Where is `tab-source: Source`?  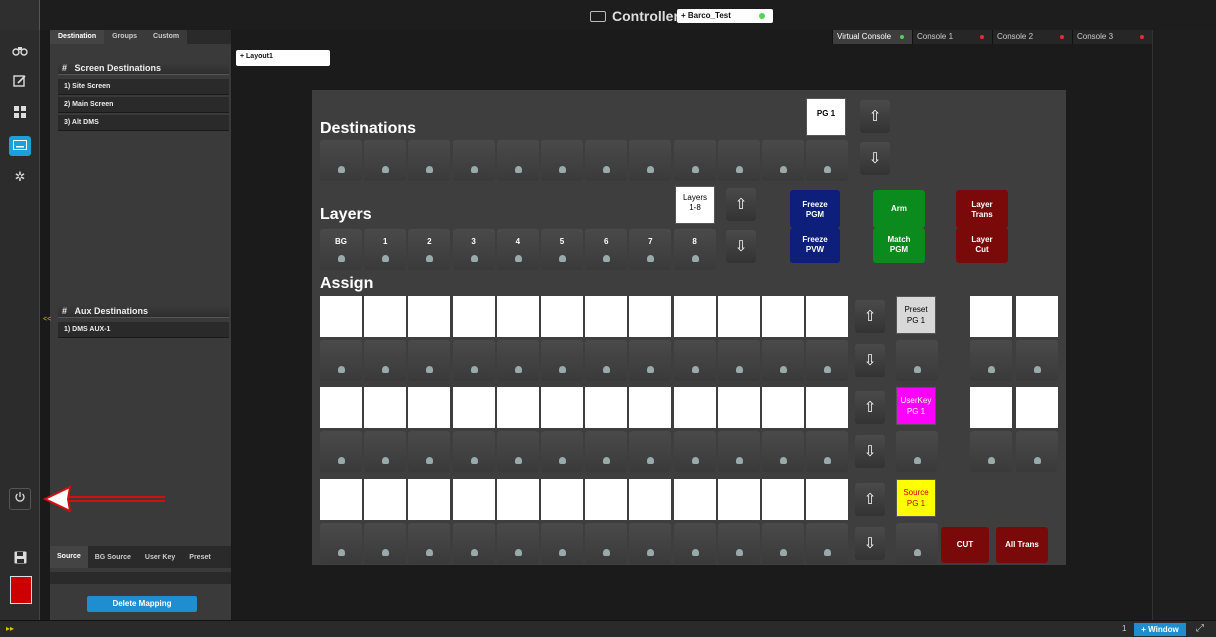 tab-source: Source is located at coordinates (69, 557).